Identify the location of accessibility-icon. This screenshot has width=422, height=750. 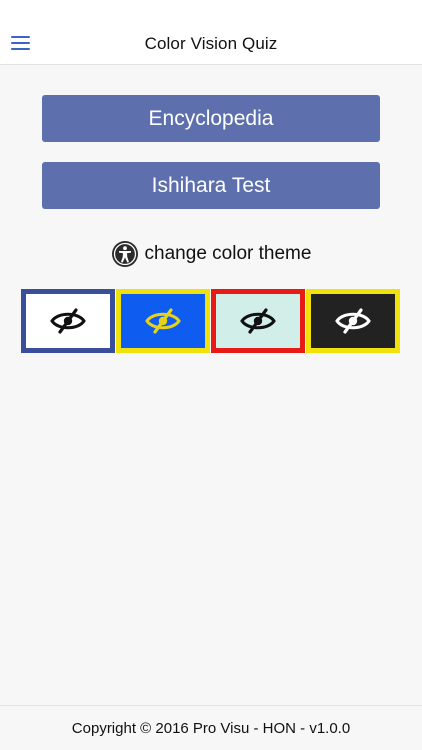
(124, 254).